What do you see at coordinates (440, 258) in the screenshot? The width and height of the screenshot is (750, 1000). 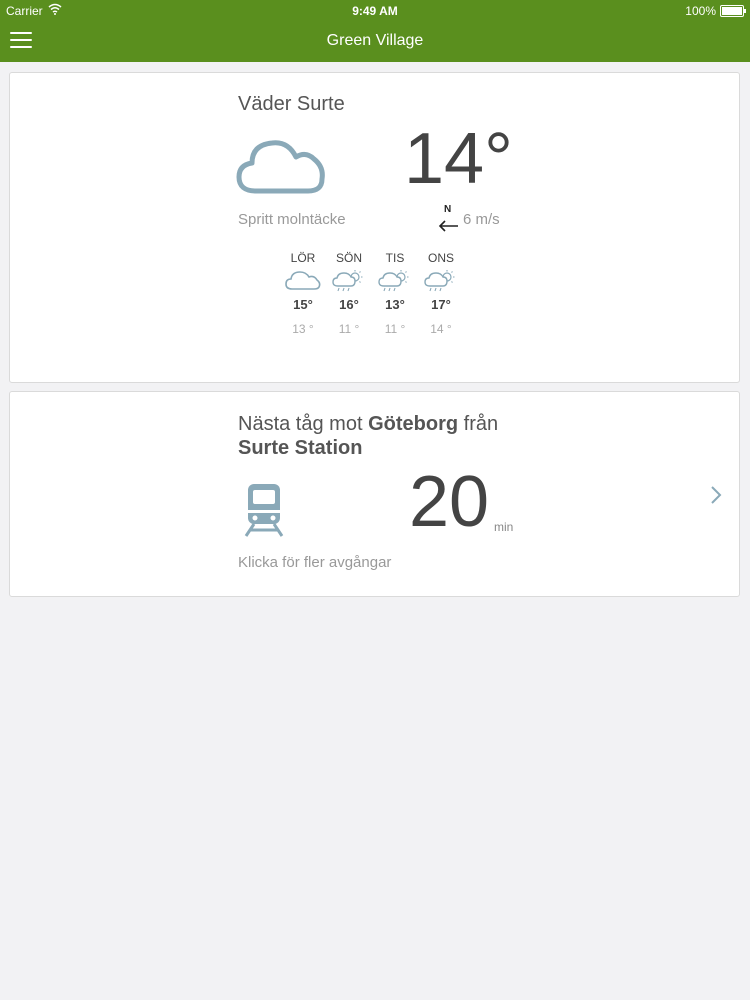 I see `forecast-day-name: ONS` at bounding box center [440, 258].